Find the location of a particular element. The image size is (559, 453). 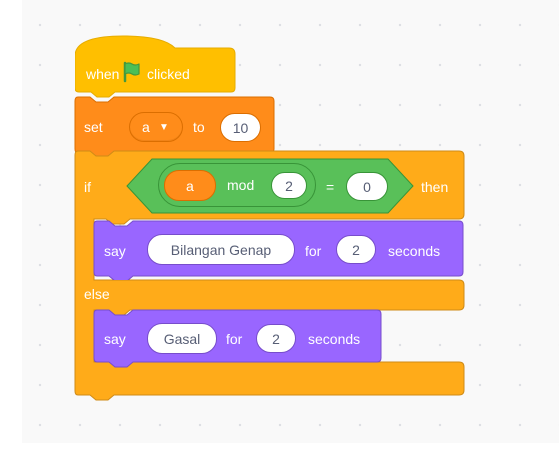

workspace-bottom-edge is located at coordinates (290, 448).